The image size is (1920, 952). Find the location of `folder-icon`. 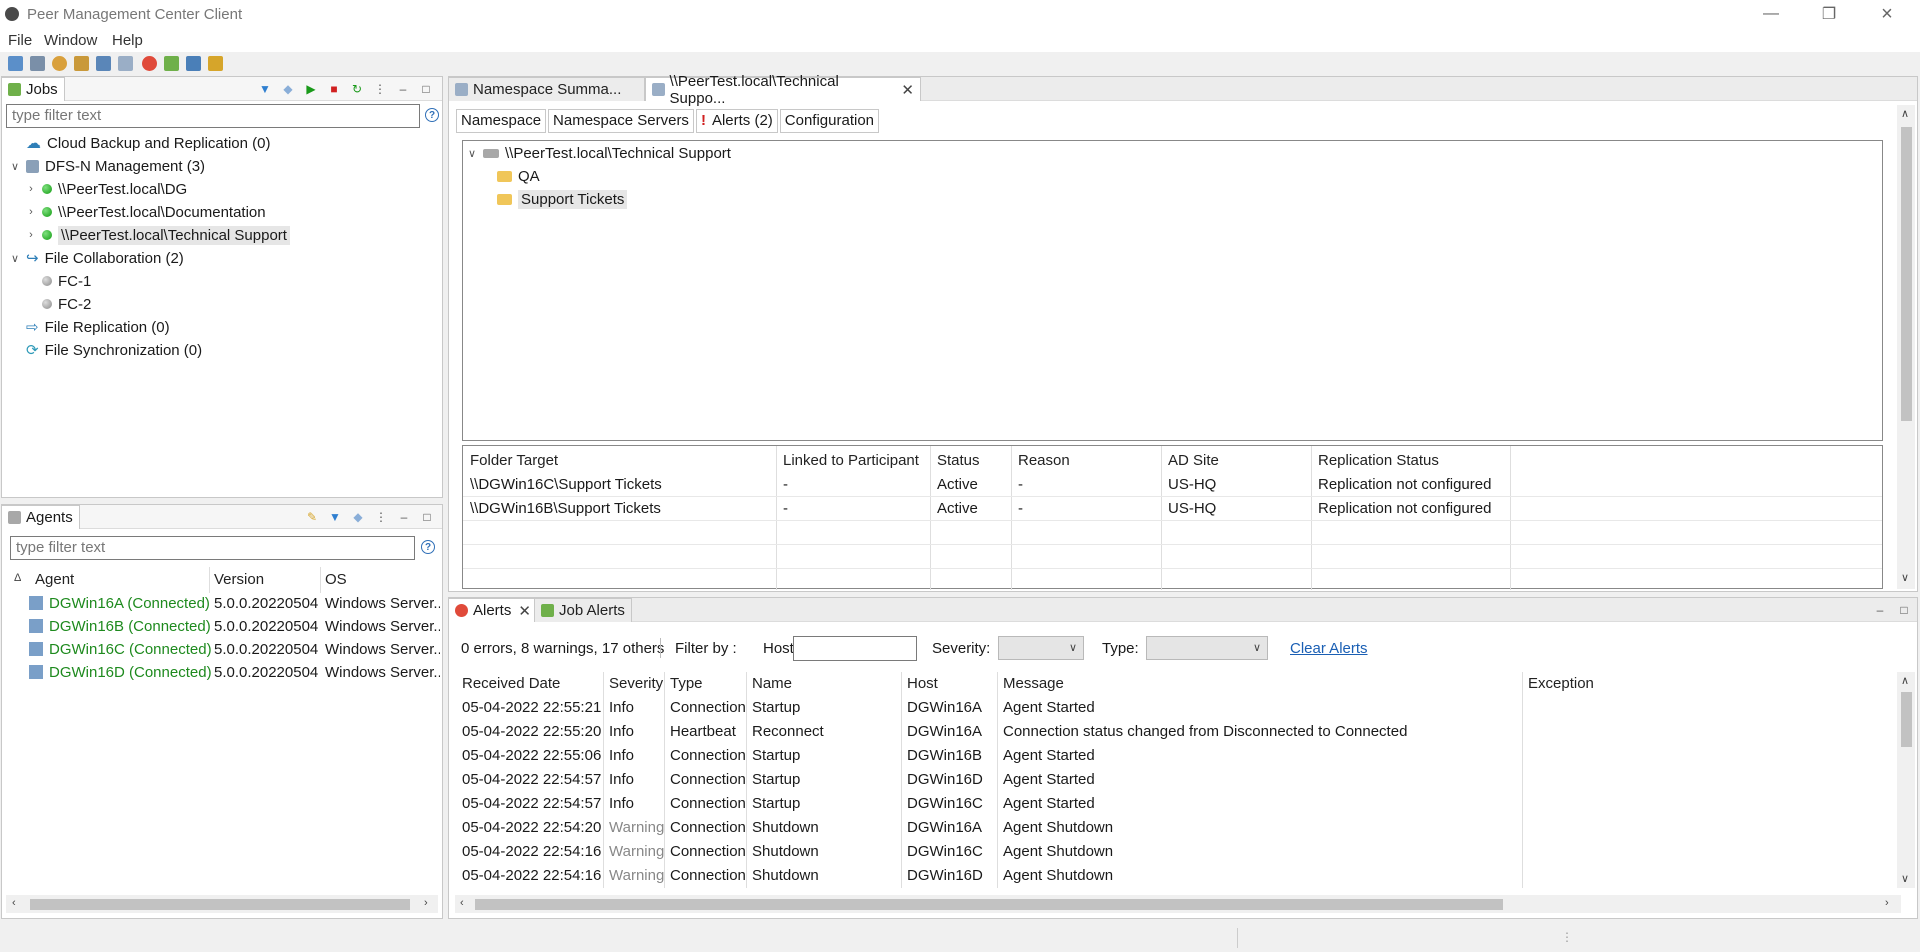

folder-icon is located at coordinates (81, 63).